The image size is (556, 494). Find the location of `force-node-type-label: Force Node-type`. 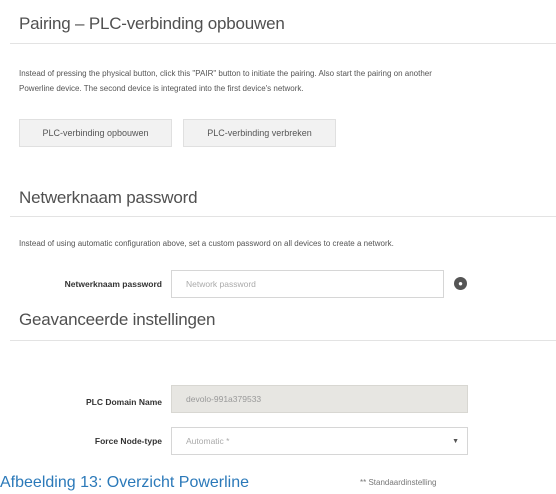

force-node-type-label: Force Node-type is located at coordinates (128, 441).